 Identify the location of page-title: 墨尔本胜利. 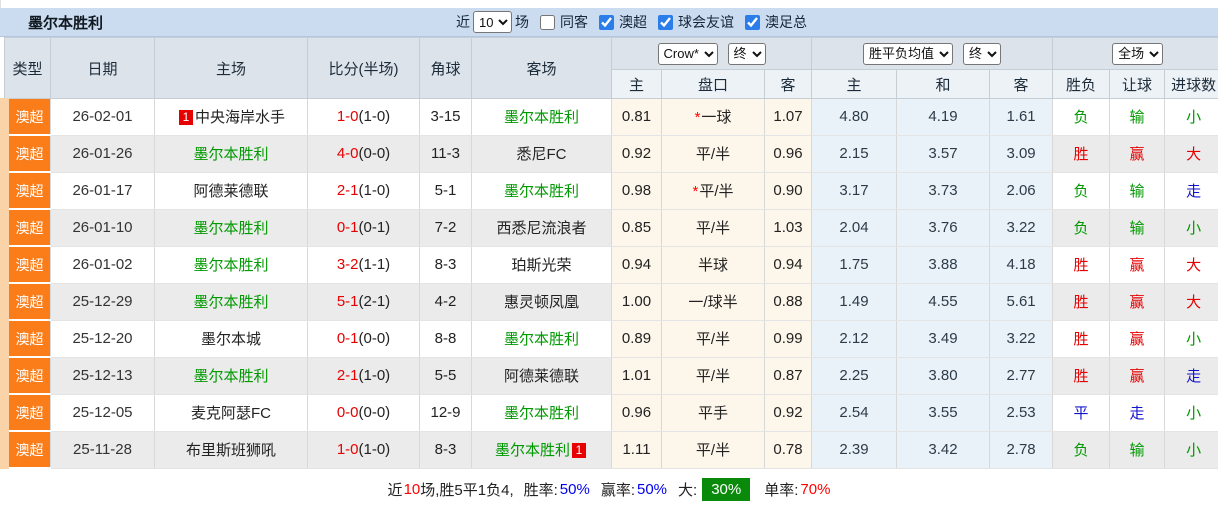
(65, 22).